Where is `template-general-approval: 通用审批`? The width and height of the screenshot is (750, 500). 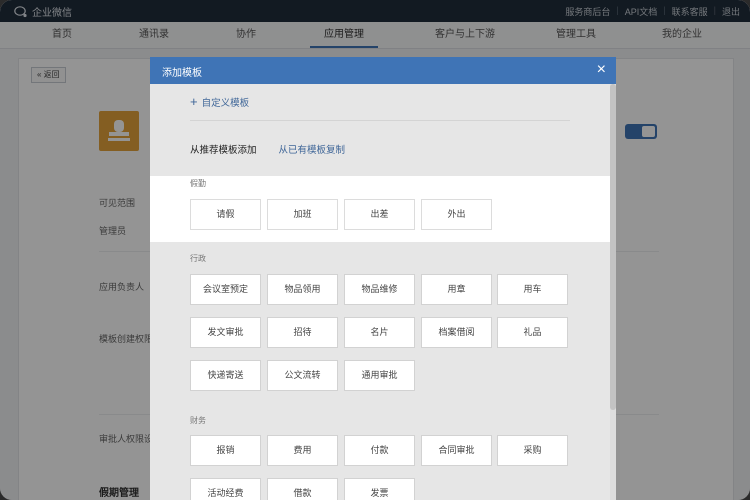
template-general-approval: 通用审批 is located at coordinates (379, 375).